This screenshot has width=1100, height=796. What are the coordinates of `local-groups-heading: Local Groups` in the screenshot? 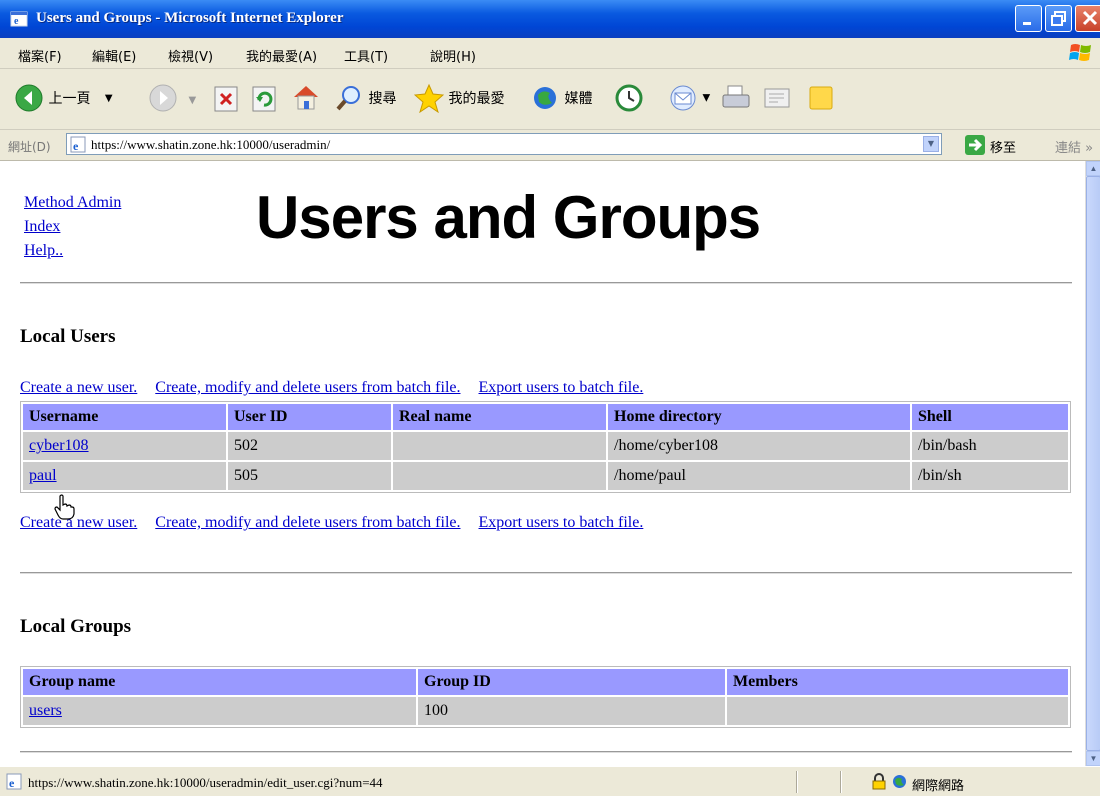 It's located at (76, 626).